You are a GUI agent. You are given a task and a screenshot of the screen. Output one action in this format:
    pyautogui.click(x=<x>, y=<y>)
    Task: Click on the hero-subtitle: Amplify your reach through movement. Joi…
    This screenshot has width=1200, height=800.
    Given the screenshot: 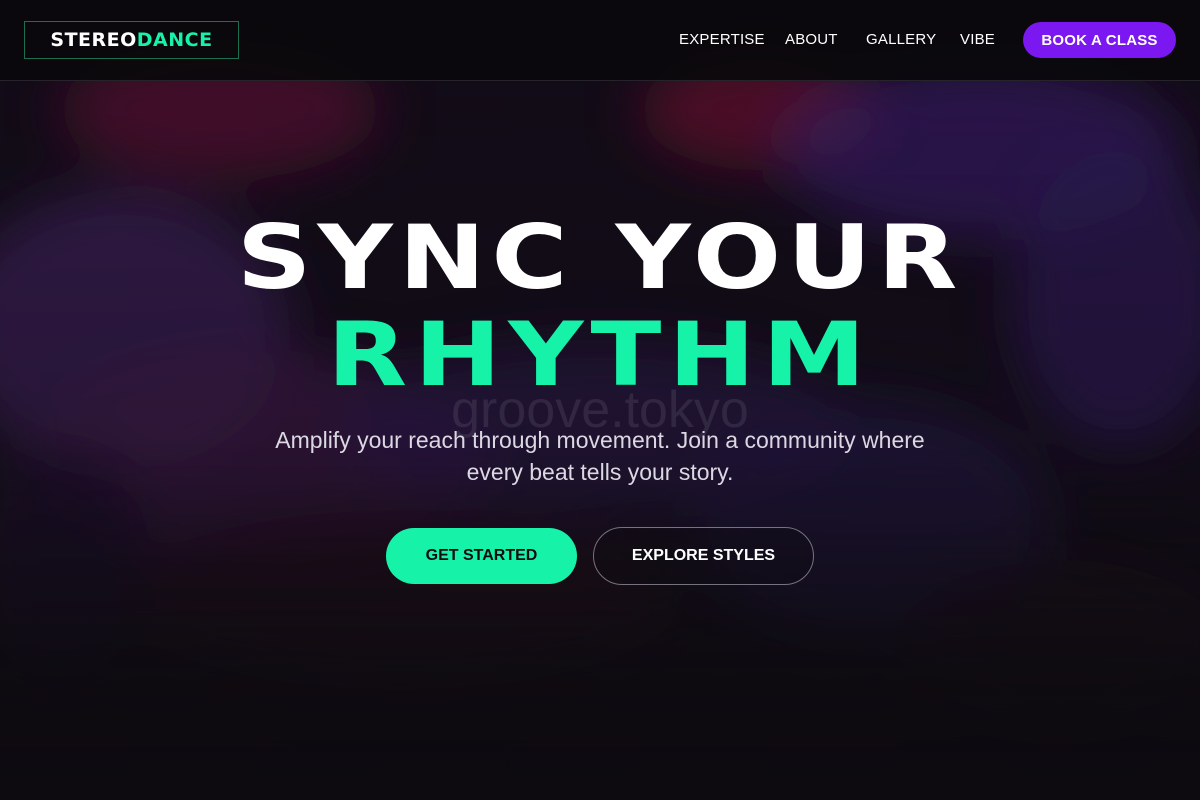 What is the action you would take?
    pyautogui.click(x=600, y=456)
    